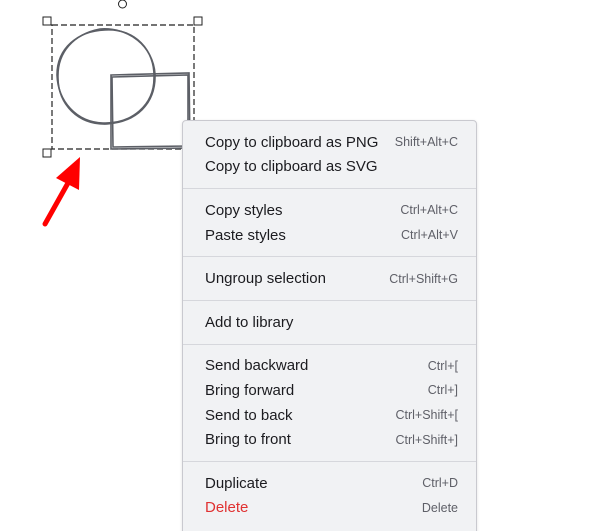 The width and height of the screenshot is (594, 531). Describe the element at coordinates (198, 21) in the screenshot. I see `resize-handle-top-right` at that location.